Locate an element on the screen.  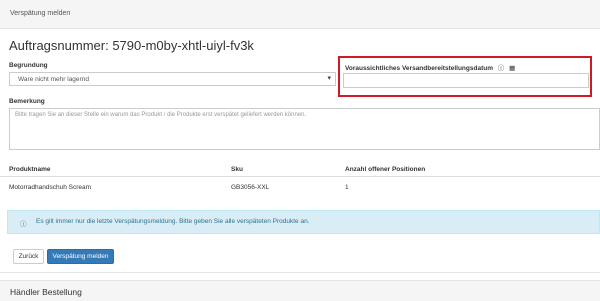
remark-textarea is located at coordinates (304, 129).